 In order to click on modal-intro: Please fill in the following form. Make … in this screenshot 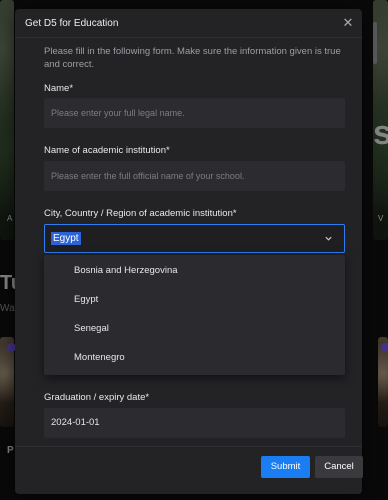, I will do `click(194, 58)`.